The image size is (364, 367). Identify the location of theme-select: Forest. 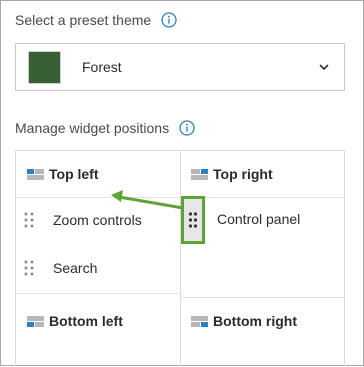
(180, 67).